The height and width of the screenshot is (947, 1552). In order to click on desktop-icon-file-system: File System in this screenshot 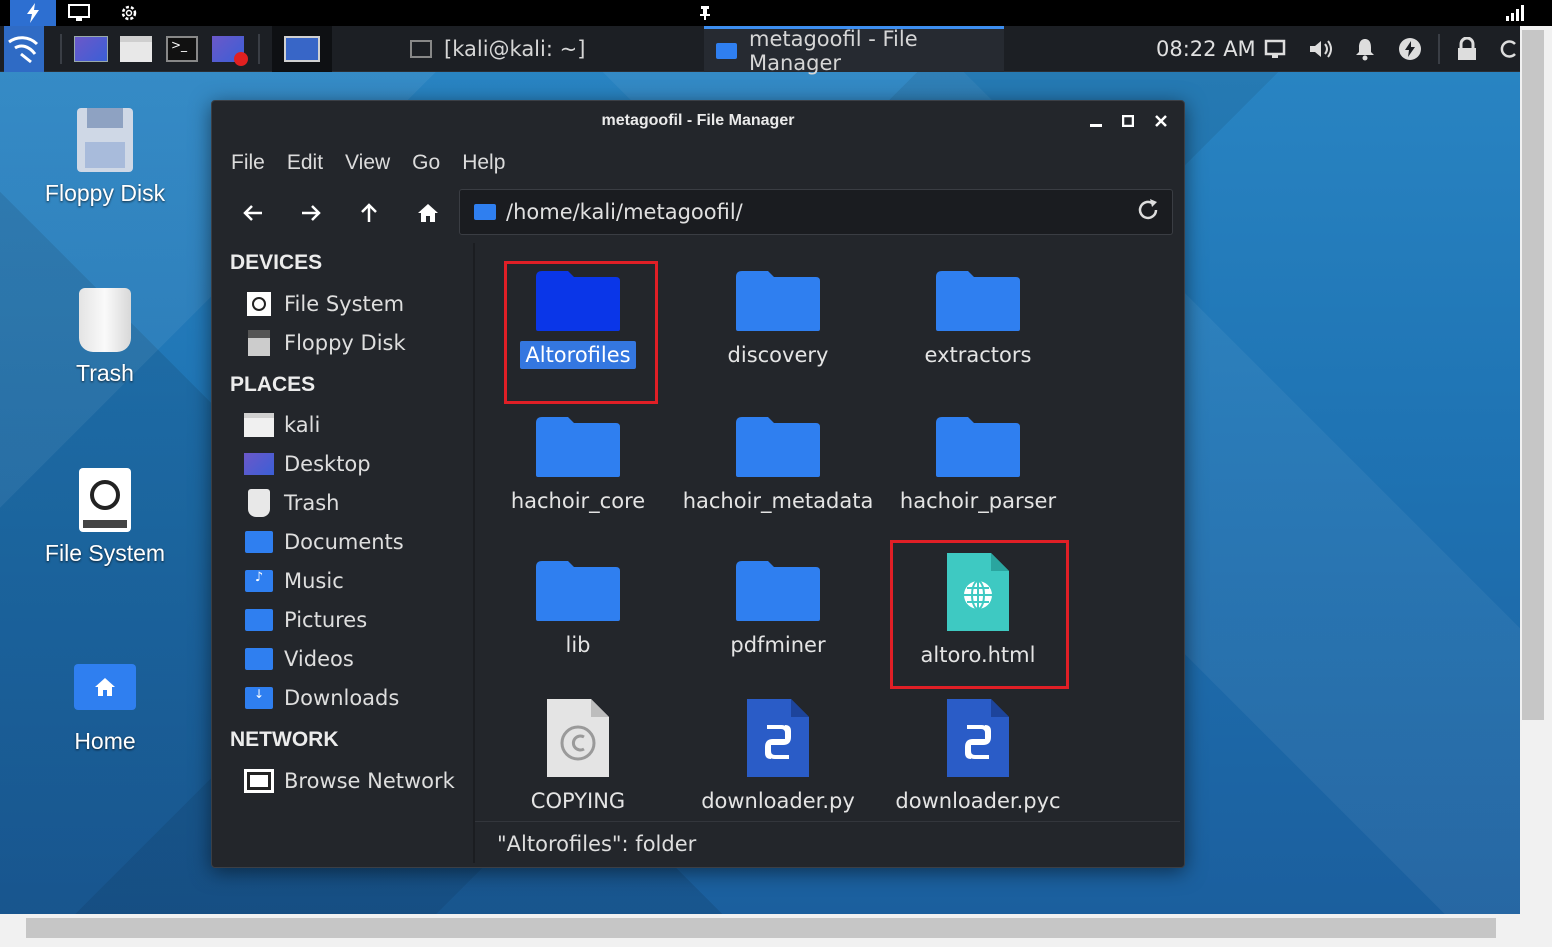, I will do `click(105, 517)`.